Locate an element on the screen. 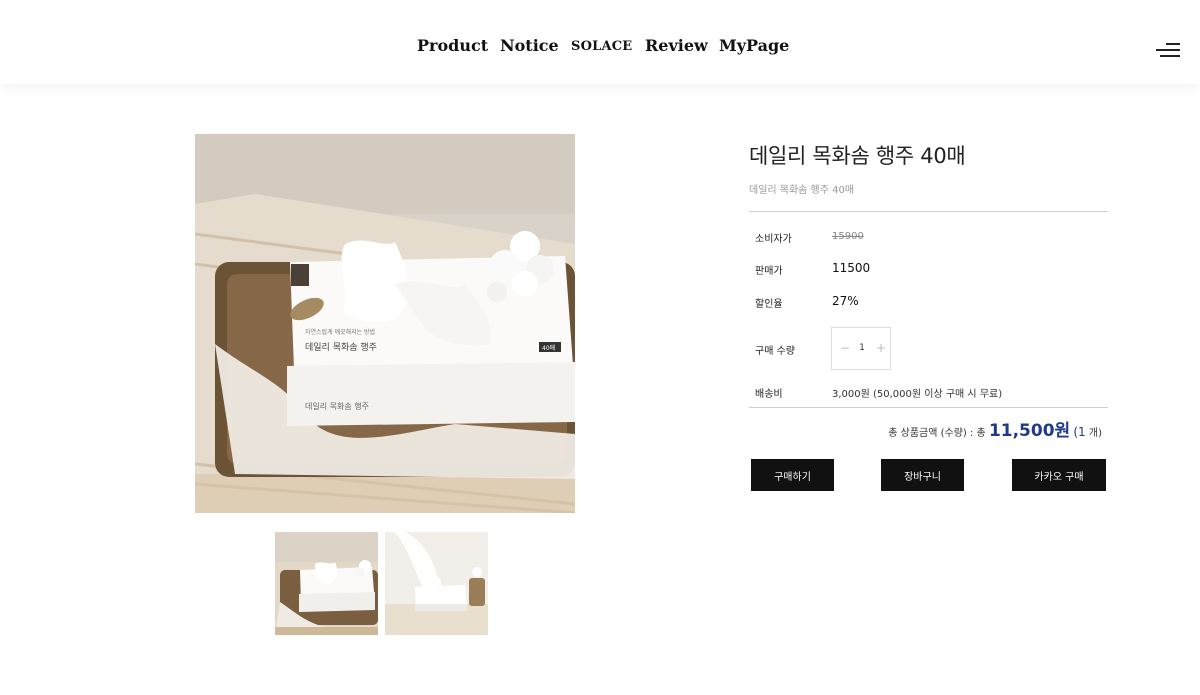 The width and height of the screenshot is (1200, 695). box-name-side: 데일리 목화솜 행주 is located at coordinates (337, 406).